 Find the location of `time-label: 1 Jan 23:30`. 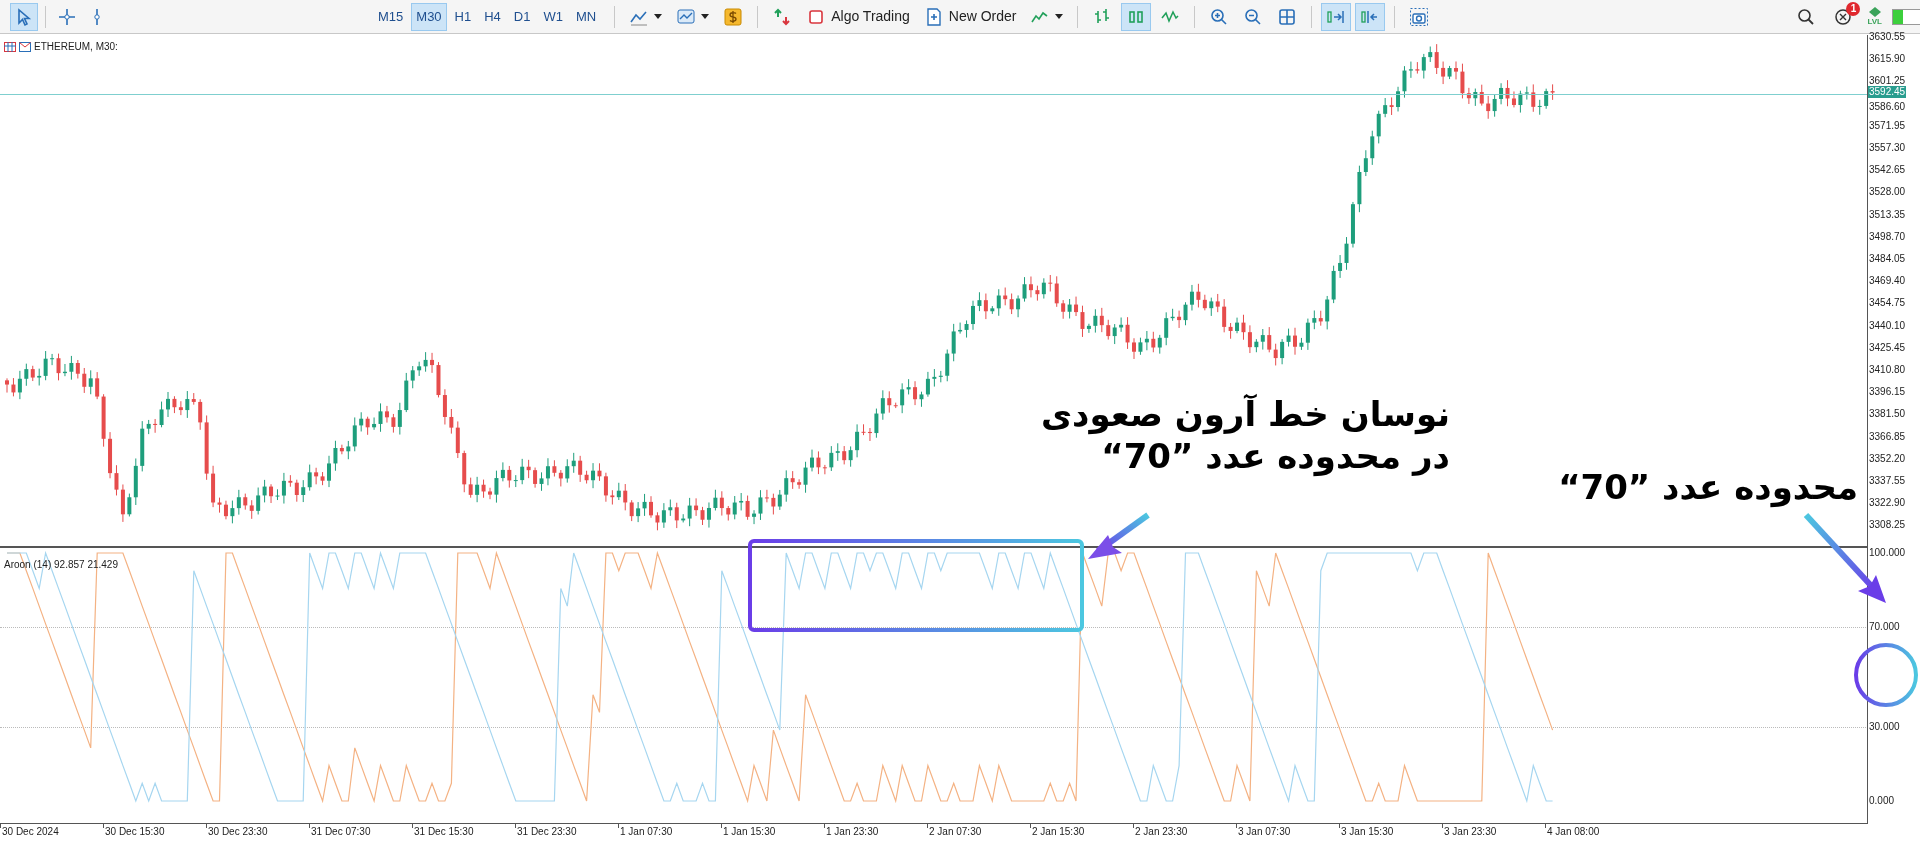

time-label: 1 Jan 23:30 is located at coordinates (852, 832).